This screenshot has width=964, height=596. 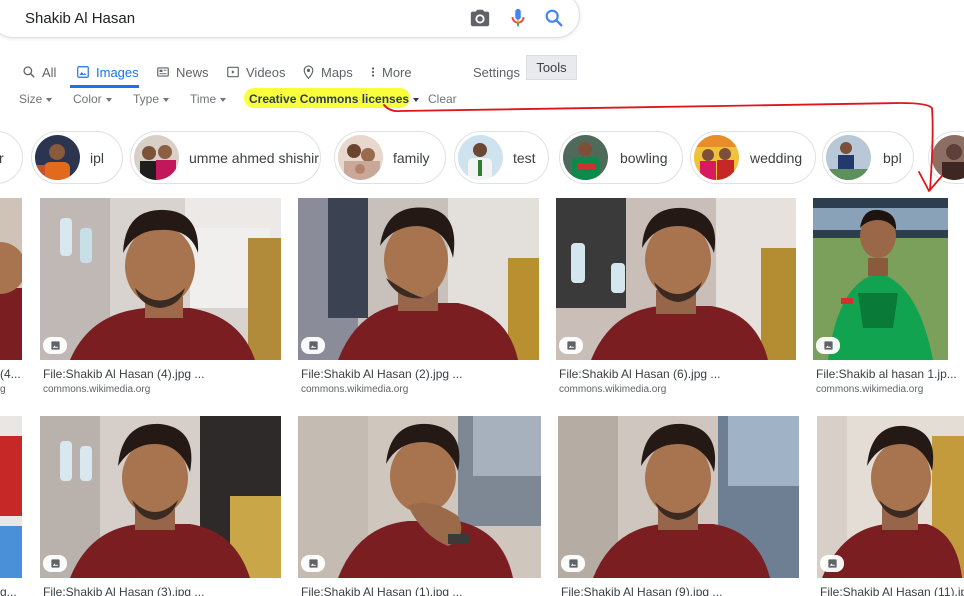 I want to click on chip-label: family, so click(x=411, y=158).